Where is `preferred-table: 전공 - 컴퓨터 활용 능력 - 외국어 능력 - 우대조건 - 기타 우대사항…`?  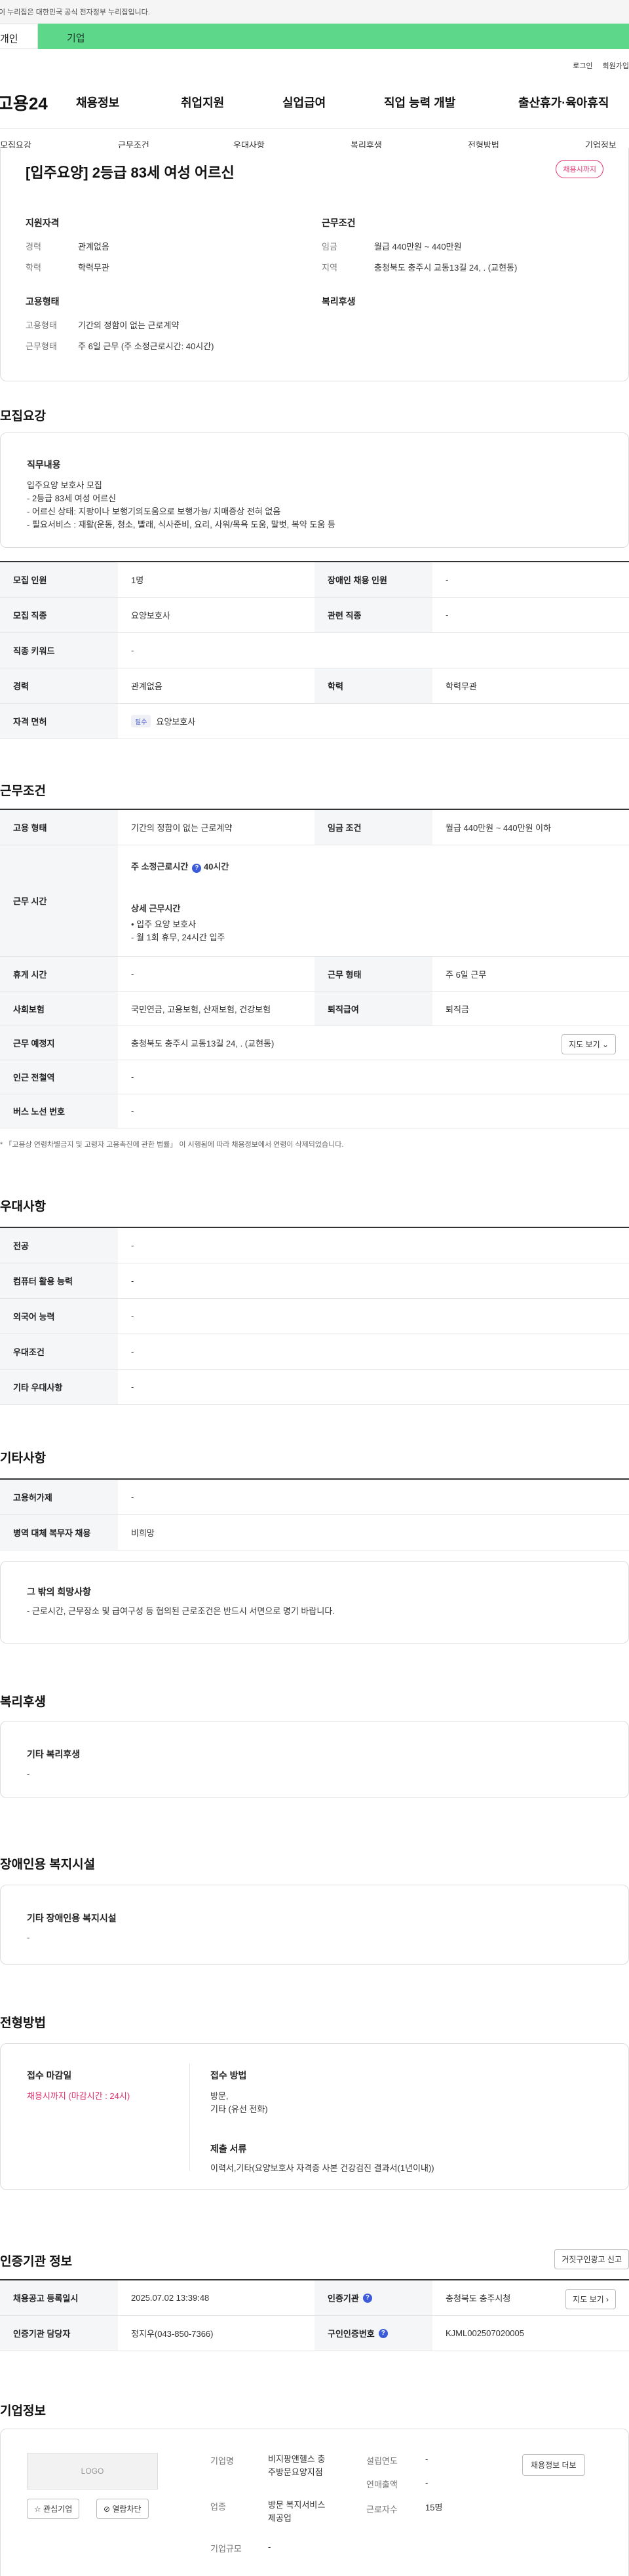 preferred-table: 전공 - 컴퓨터 활용 능력 - 외국어 능력 - 우대조건 - 기타 우대사항… is located at coordinates (314, 1316).